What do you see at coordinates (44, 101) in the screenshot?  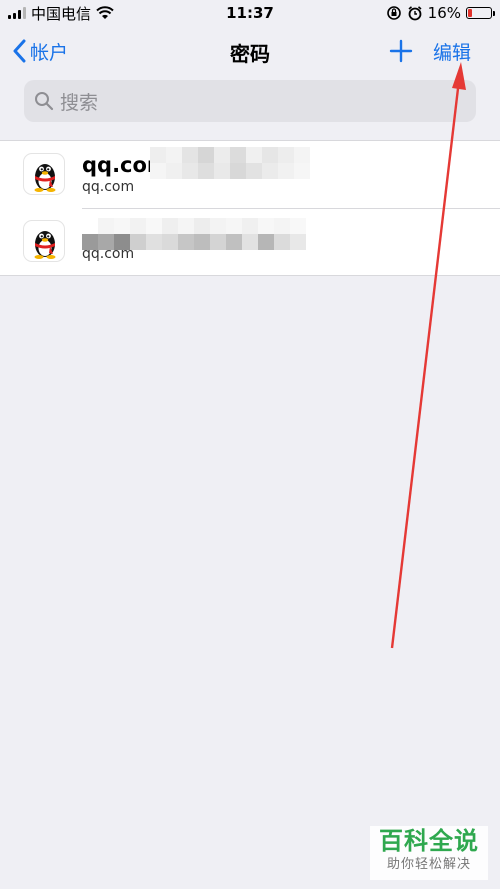 I see `search-icon` at bounding box center [44, 101].